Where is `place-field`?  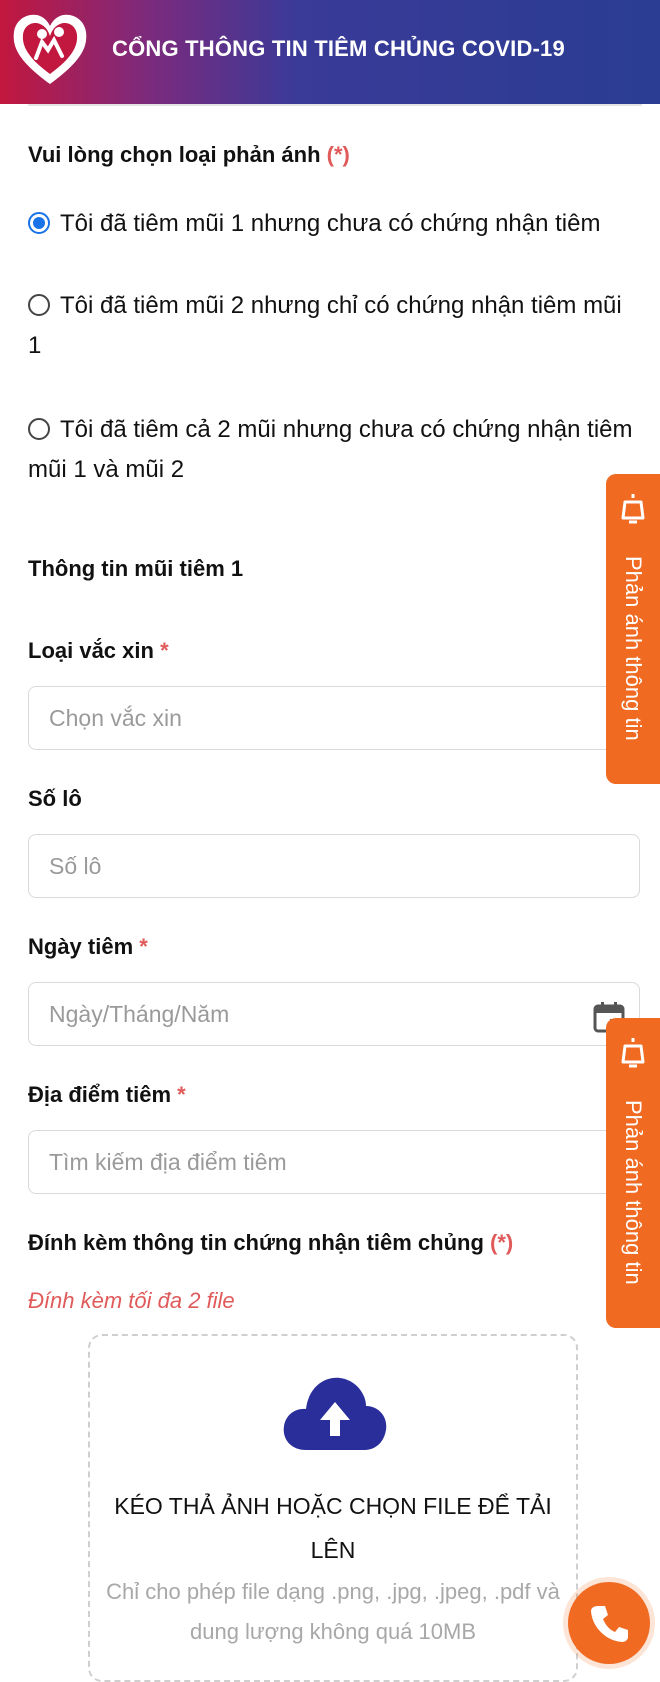 place-field is located at coordinates (334, 1162).